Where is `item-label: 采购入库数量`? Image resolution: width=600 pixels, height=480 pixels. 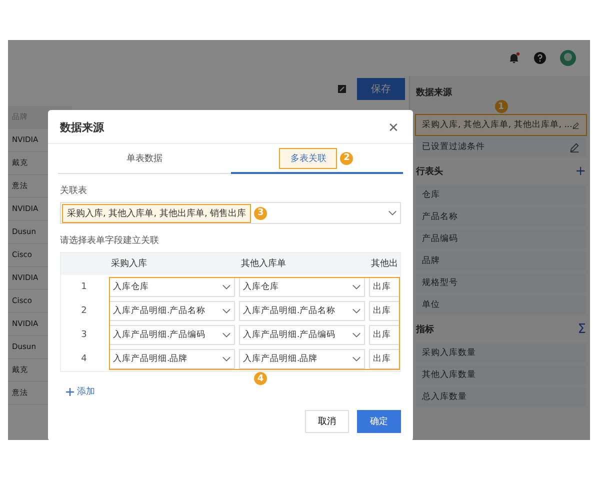 item-label: 采购入库数量 is located at coordinates (449, 353).